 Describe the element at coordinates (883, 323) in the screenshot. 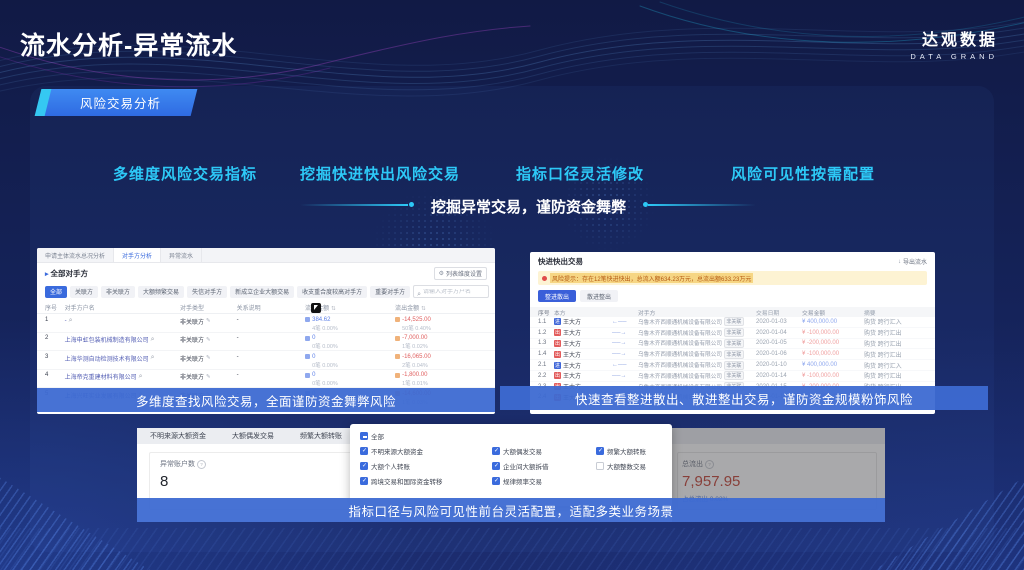

I see `transaction-summary: 购货 跨行汇入` at that location.